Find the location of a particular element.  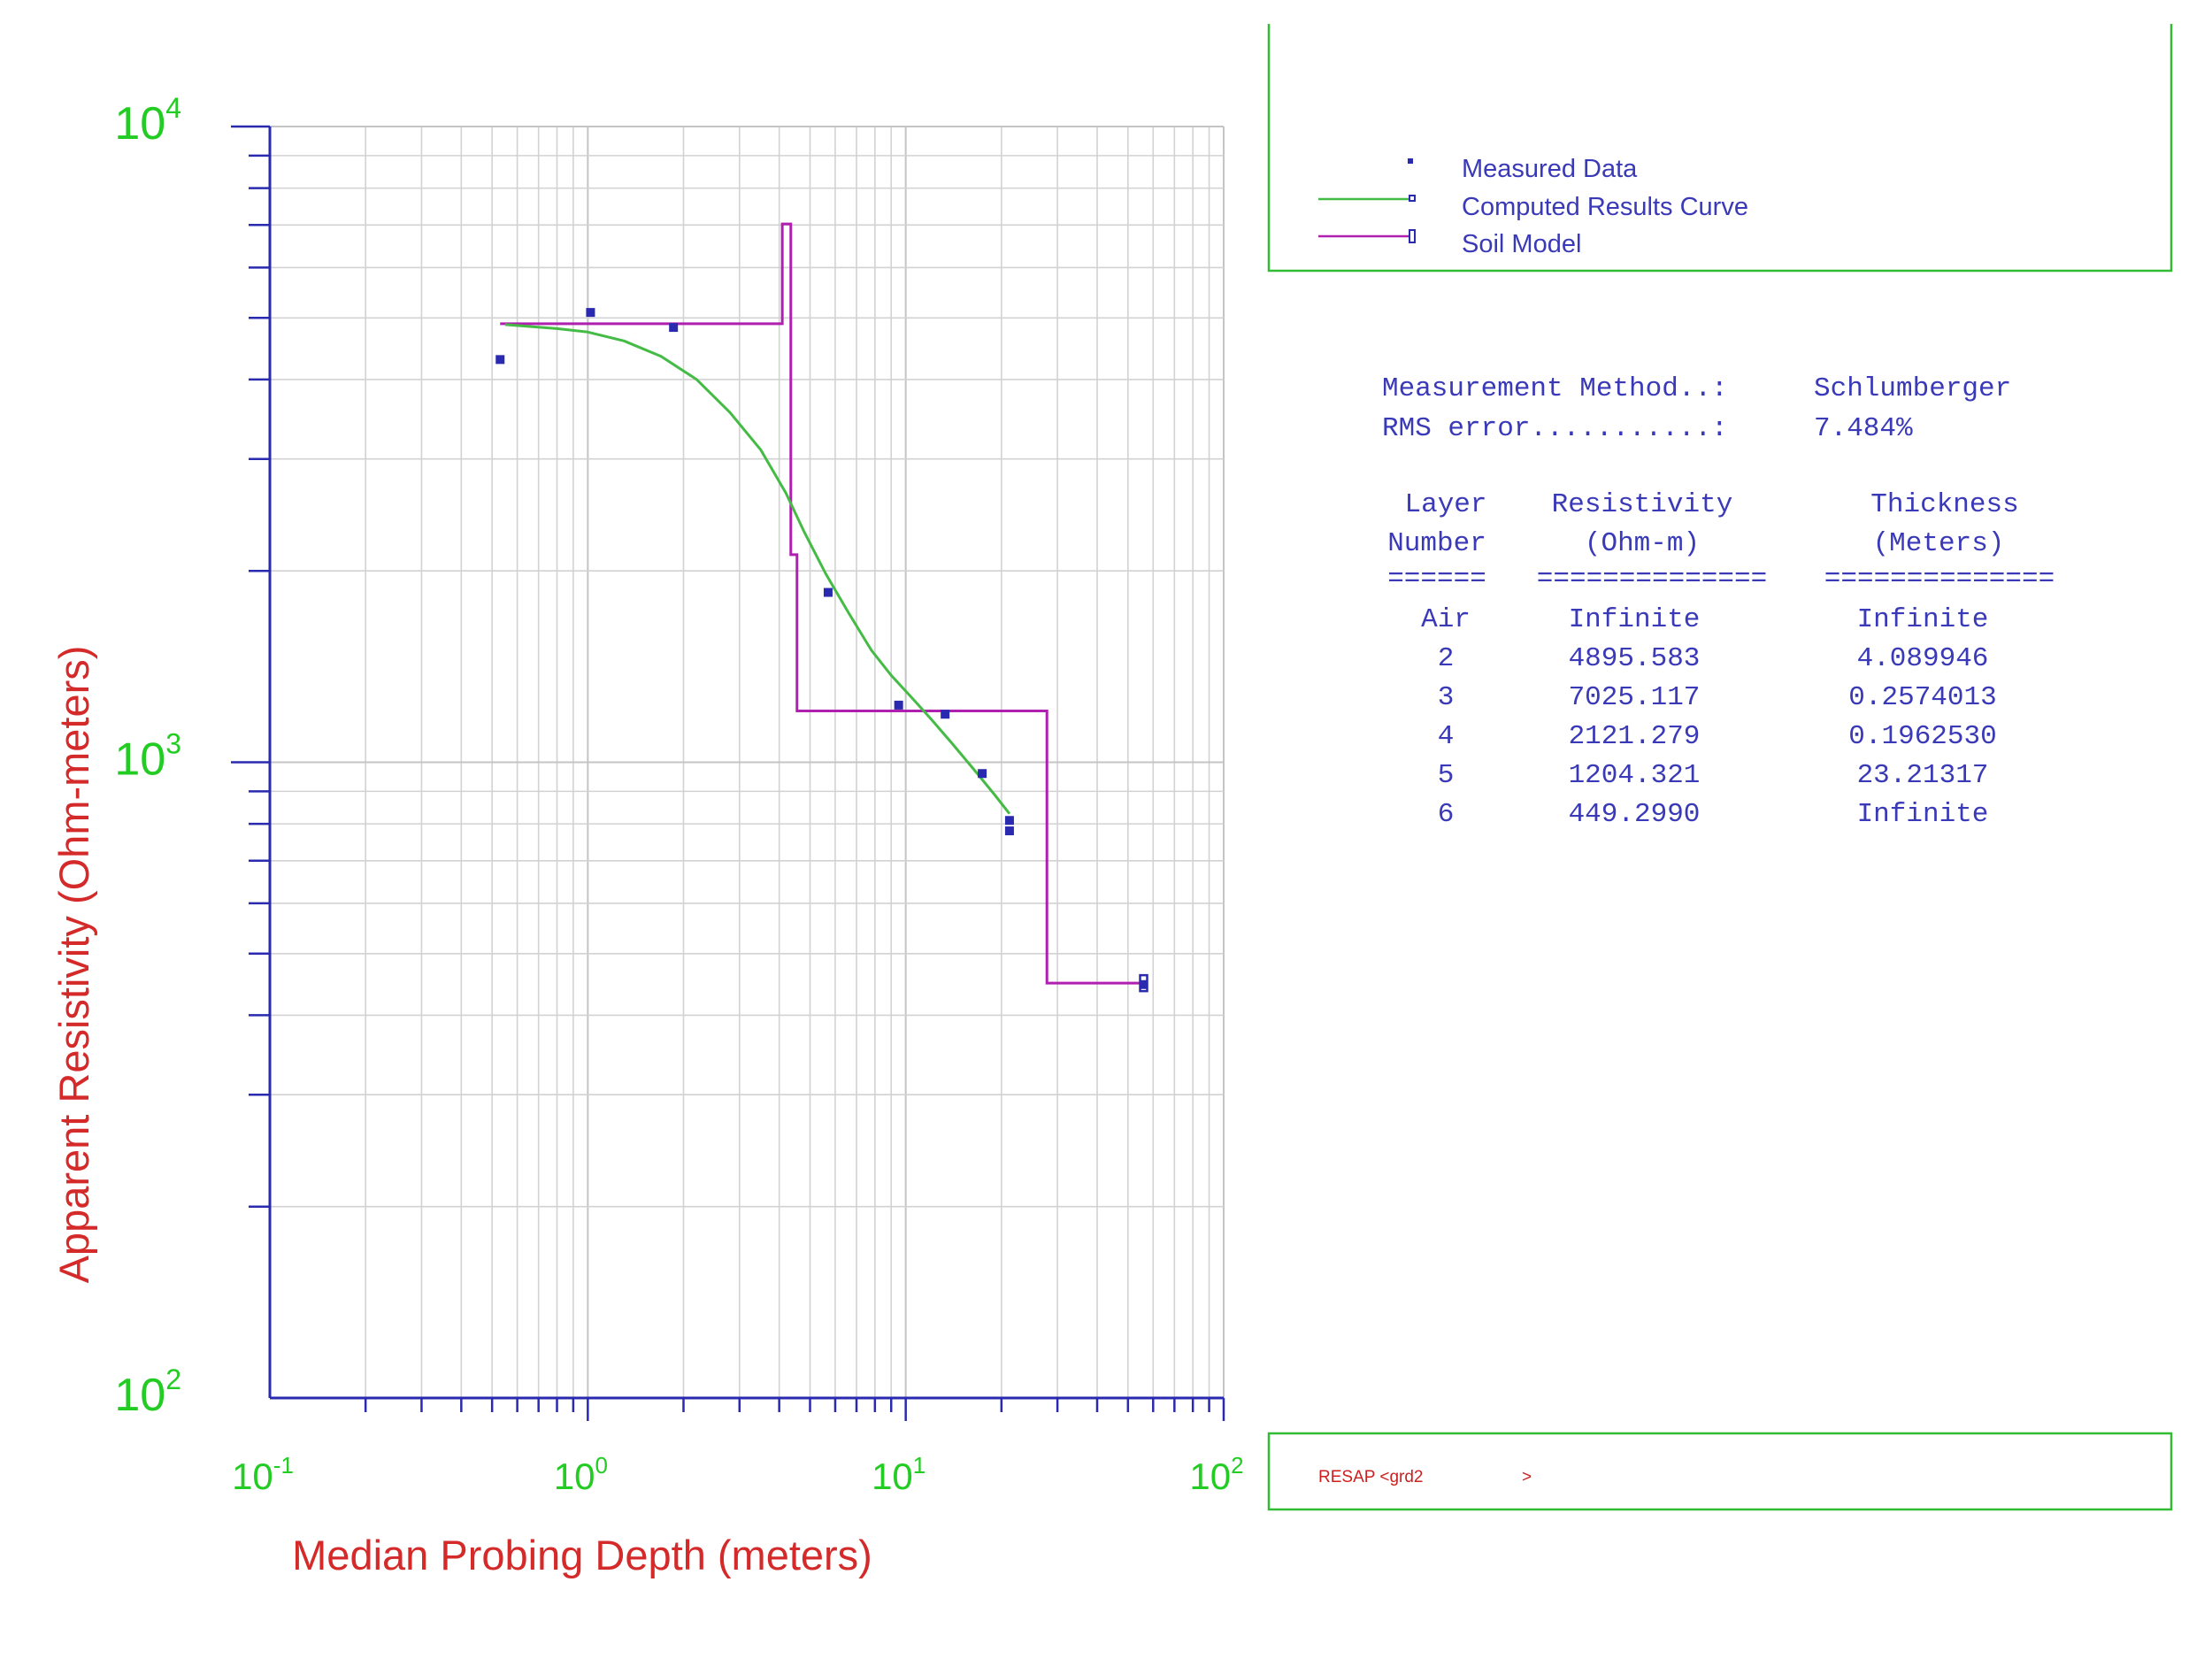

x-tick-label: 101 is located at coordinates (899, 1474).